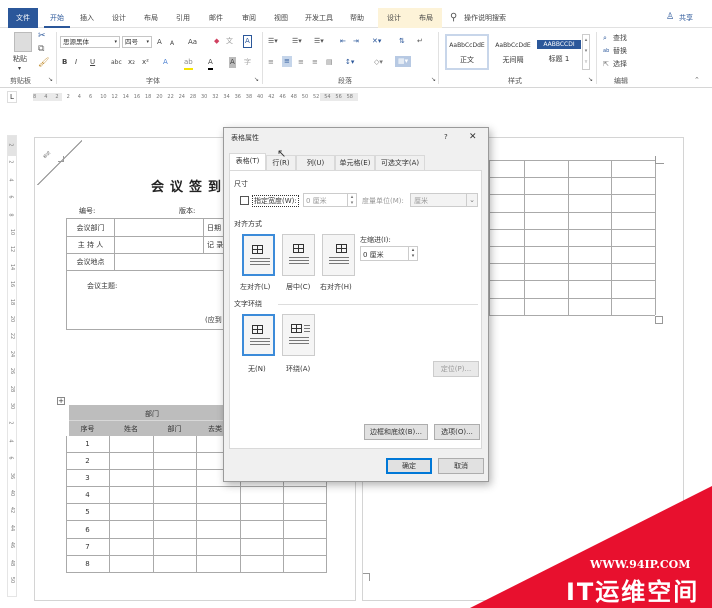 This screenshot has height=608, width=712. What do you see at coordinates (216, 41) in the screenshot?
I see `clear-formatting-icon: ◆` at bounding box center [216, 41].